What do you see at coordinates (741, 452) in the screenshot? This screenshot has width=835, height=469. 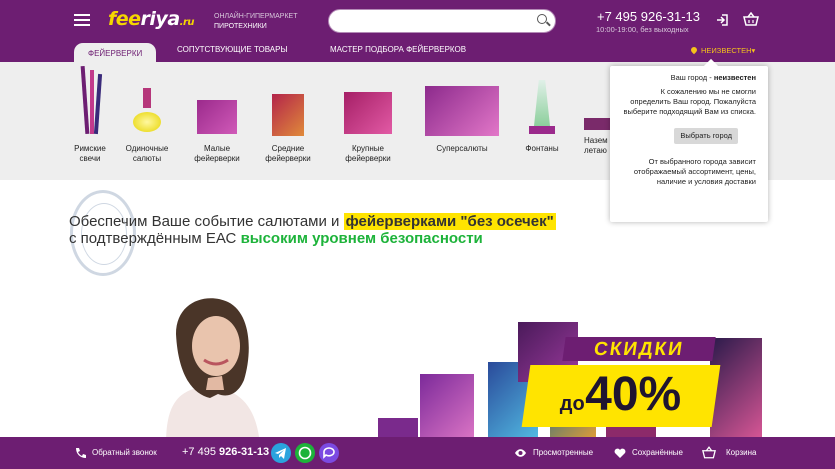 I see `basket-link: Корзина` at bounding box center [741, 452].